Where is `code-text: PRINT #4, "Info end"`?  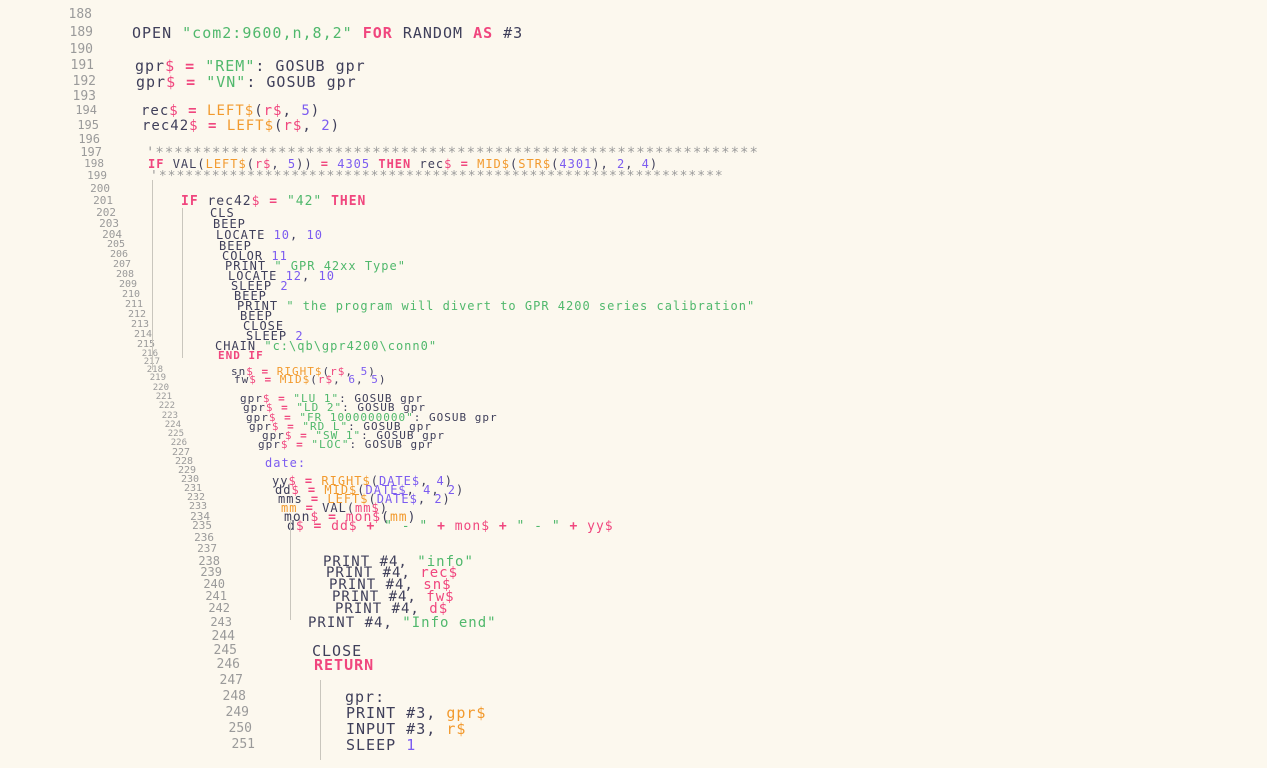 code-text: PRINT #4, "Info end" is located at coordinates (402, 623).